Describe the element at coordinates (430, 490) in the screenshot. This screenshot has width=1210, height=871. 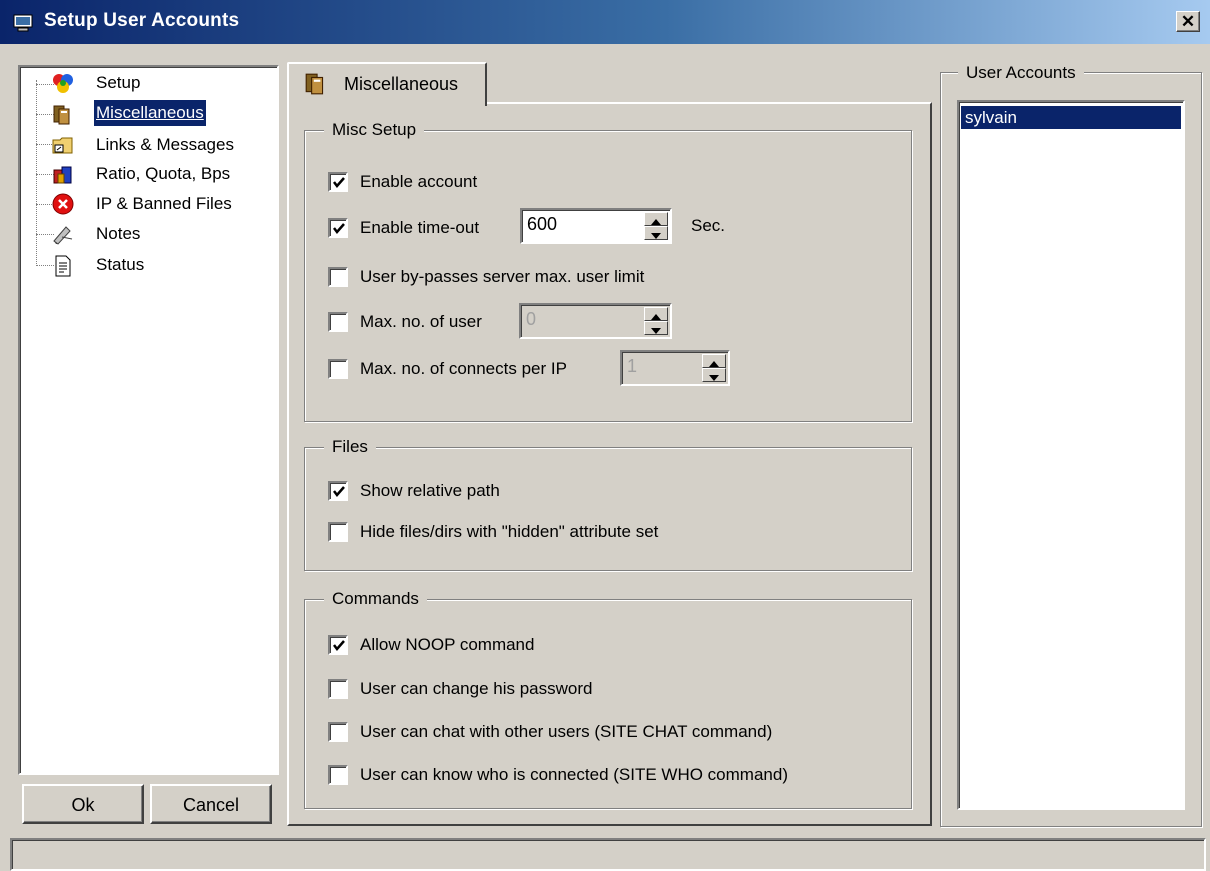
I see `checkbox-label: Show relative path` at that location.